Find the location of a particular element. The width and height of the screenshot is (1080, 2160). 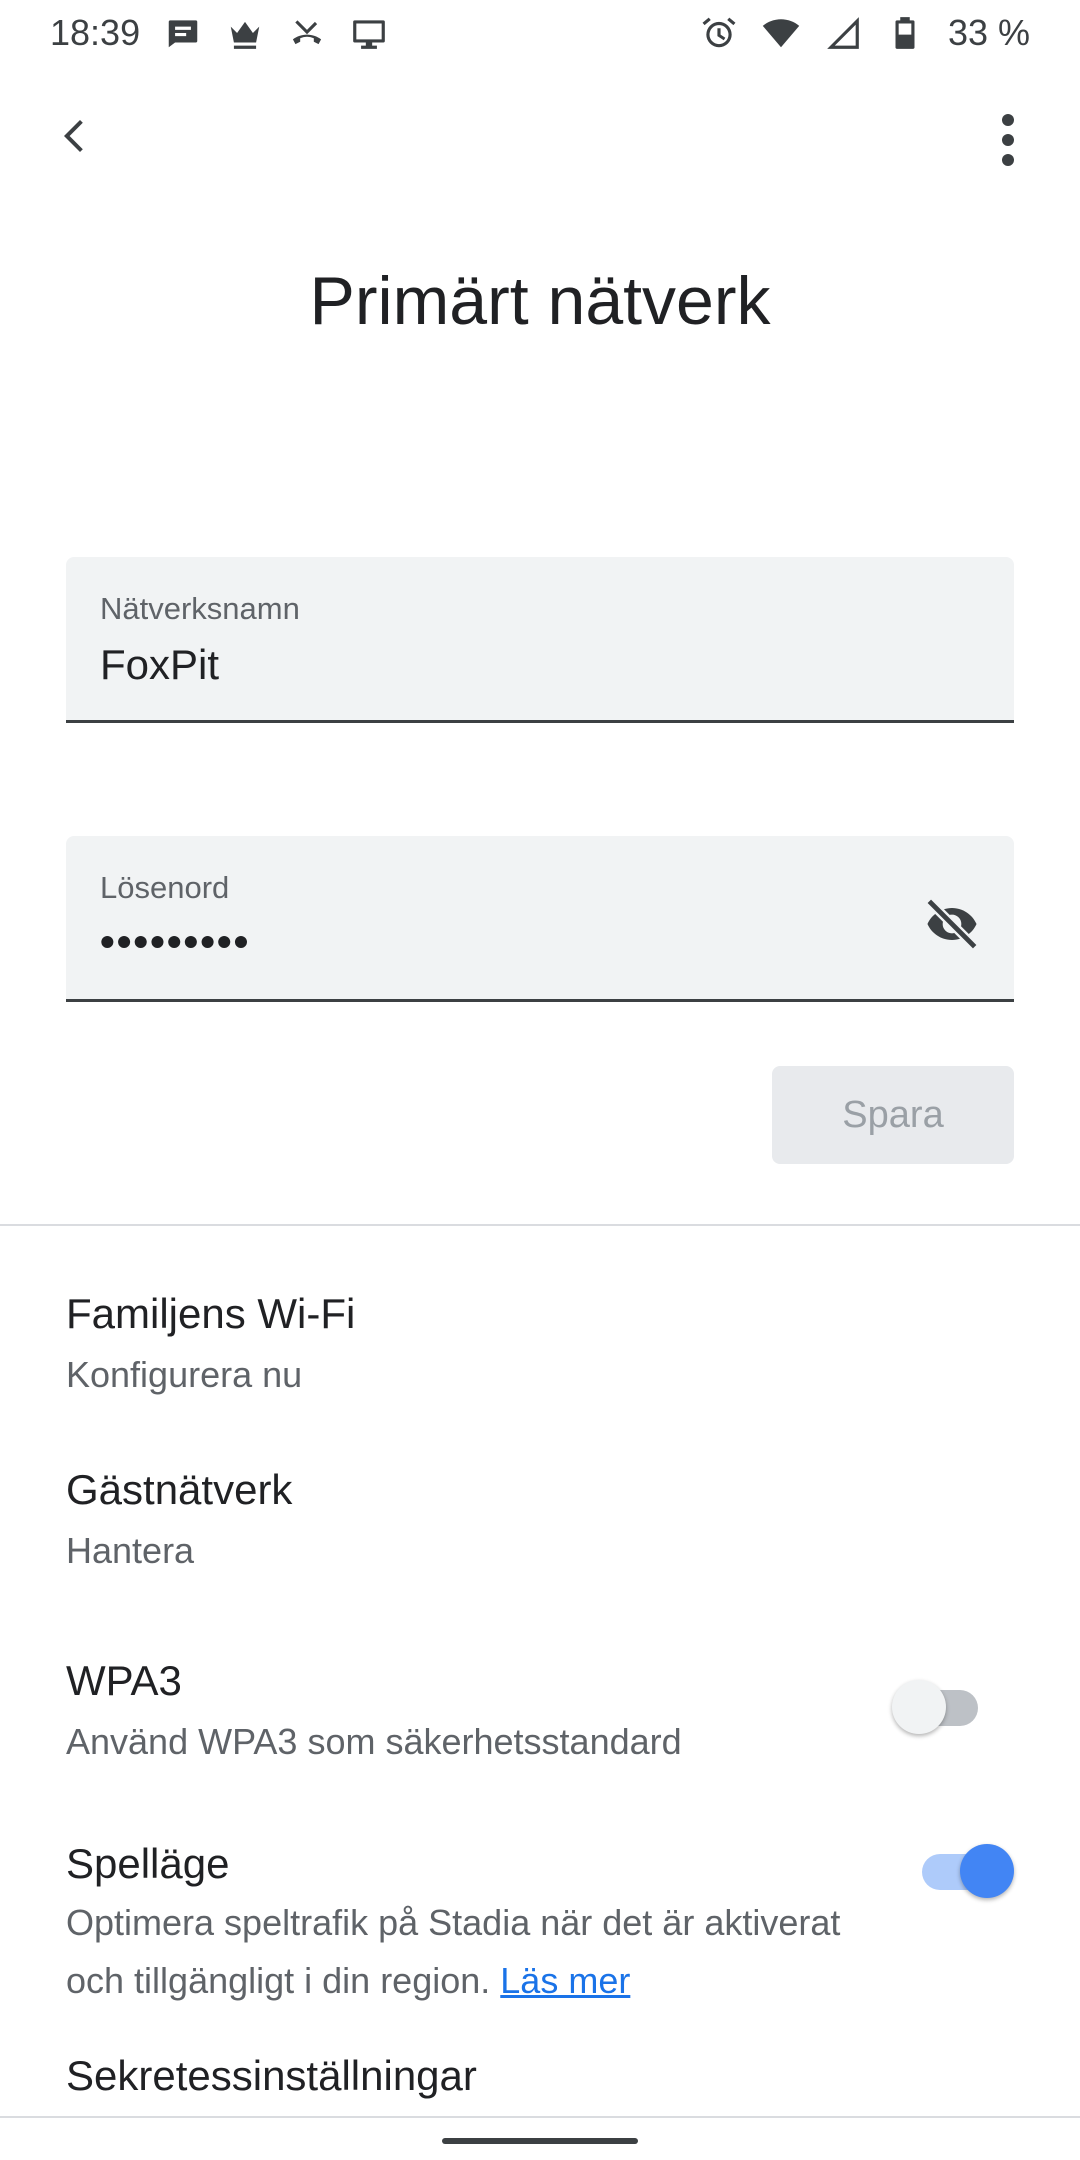

more-vert-icon is located at coordinates (1008, 140).